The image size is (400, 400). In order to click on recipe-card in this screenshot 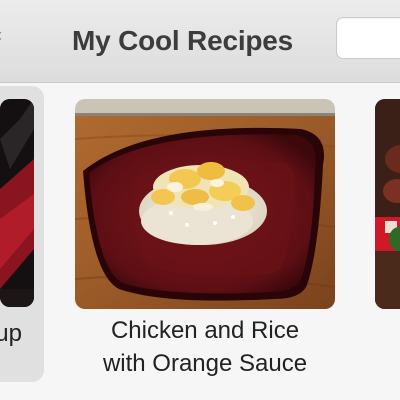, I will do `click(387, 233)`.